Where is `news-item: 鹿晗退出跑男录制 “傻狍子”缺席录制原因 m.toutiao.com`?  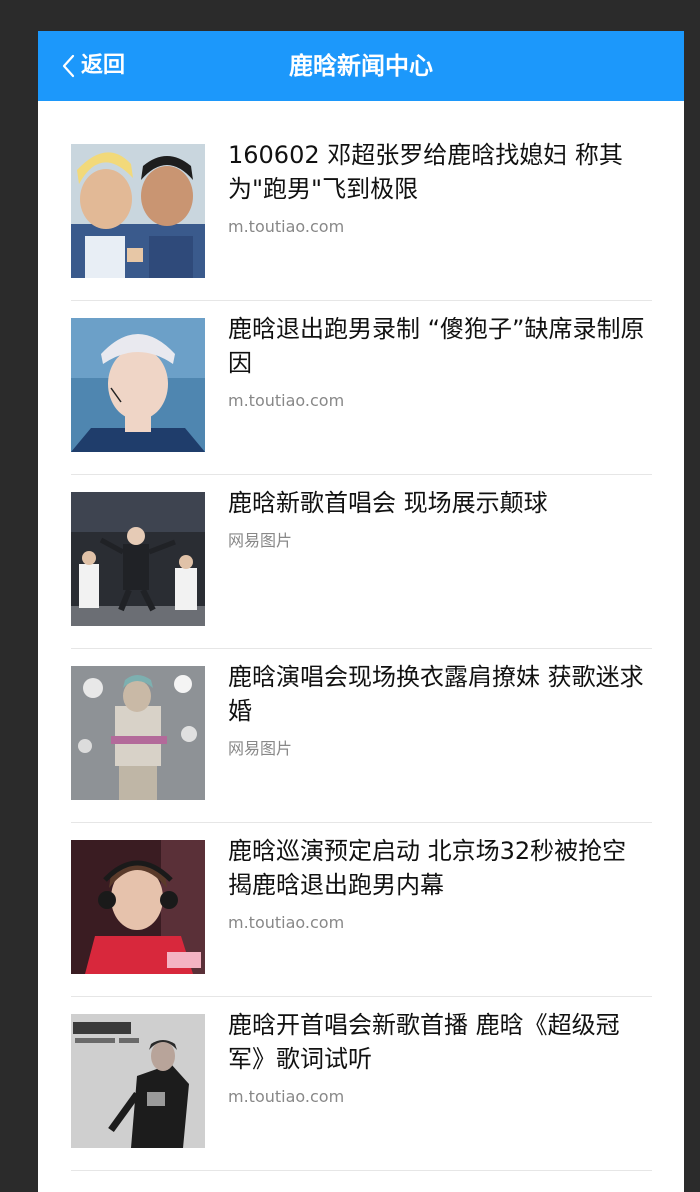
news-item: 鹿晗退出跑男录制 “傻狍子”缺席录制原因 m.toutiao.com is located at coordinates (361, 388).